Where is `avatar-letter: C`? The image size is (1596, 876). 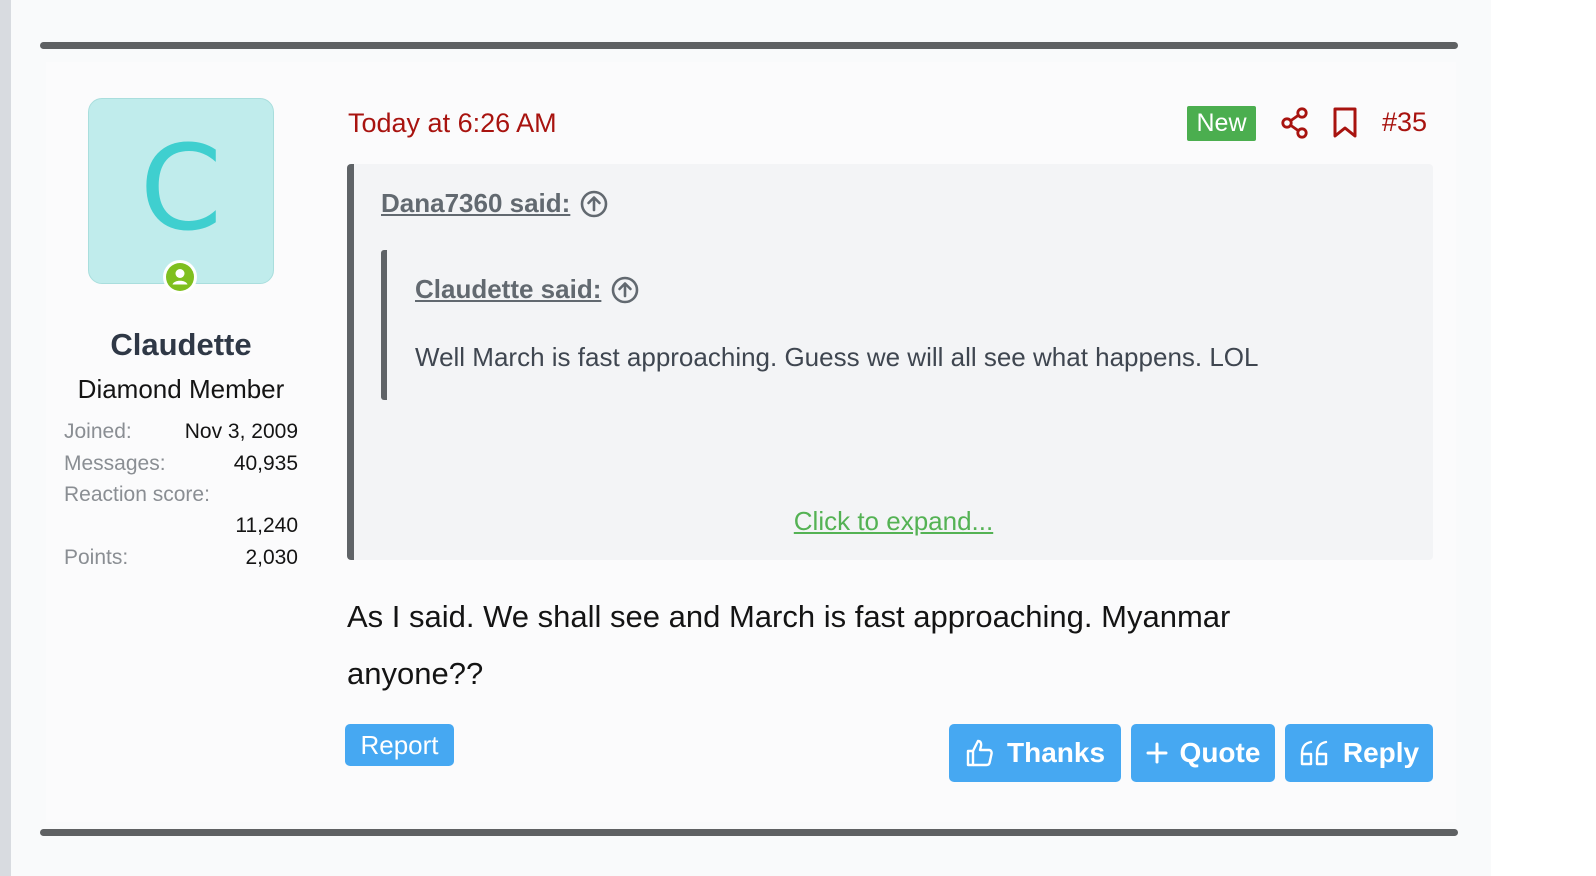
avatar-letter: C is located at coordinates (181, 188).